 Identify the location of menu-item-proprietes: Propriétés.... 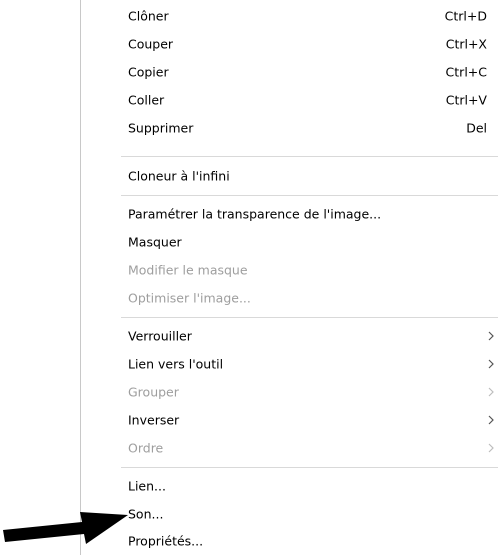
(289, 541).